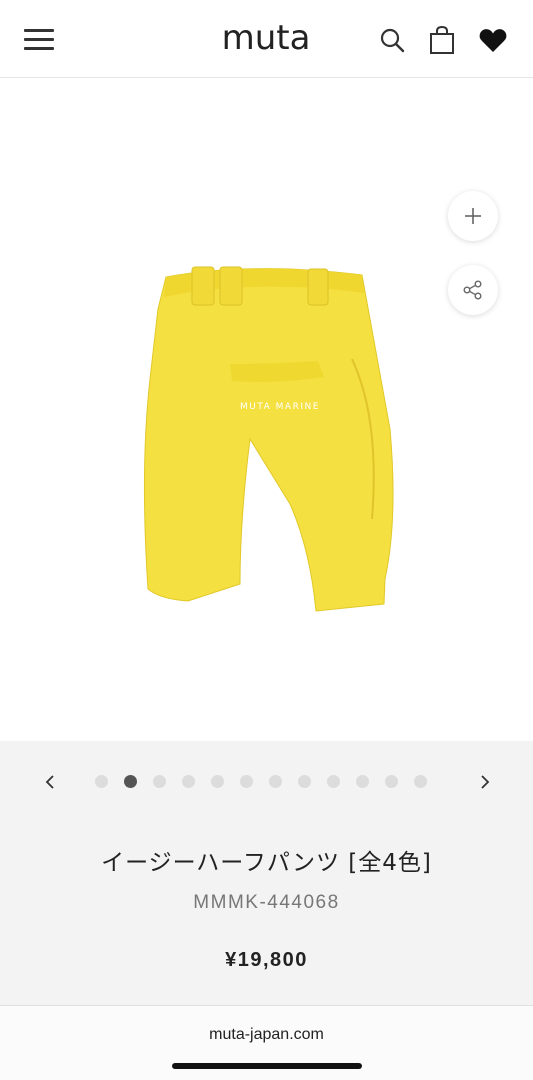  I want to click on share-icon, so click(472, 290).